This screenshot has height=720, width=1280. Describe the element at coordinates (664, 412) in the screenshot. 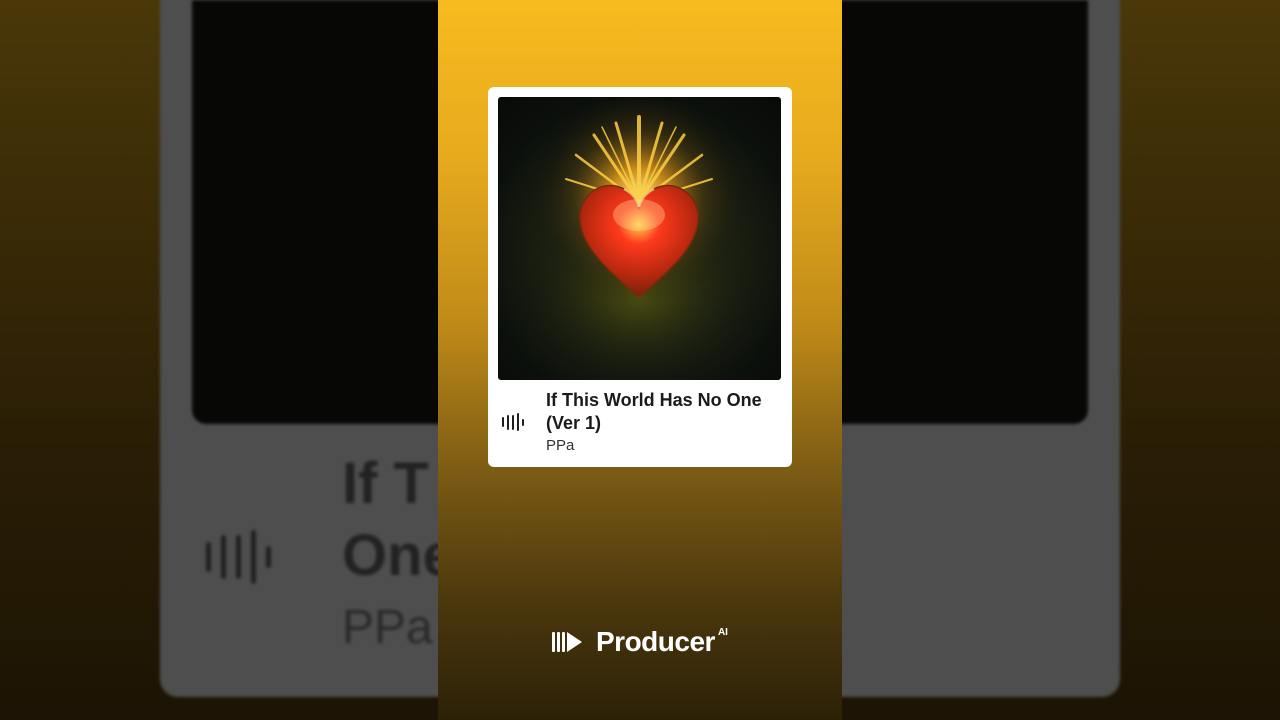

I see `track-title: If This World Has No One (Ver 1)` at that location.